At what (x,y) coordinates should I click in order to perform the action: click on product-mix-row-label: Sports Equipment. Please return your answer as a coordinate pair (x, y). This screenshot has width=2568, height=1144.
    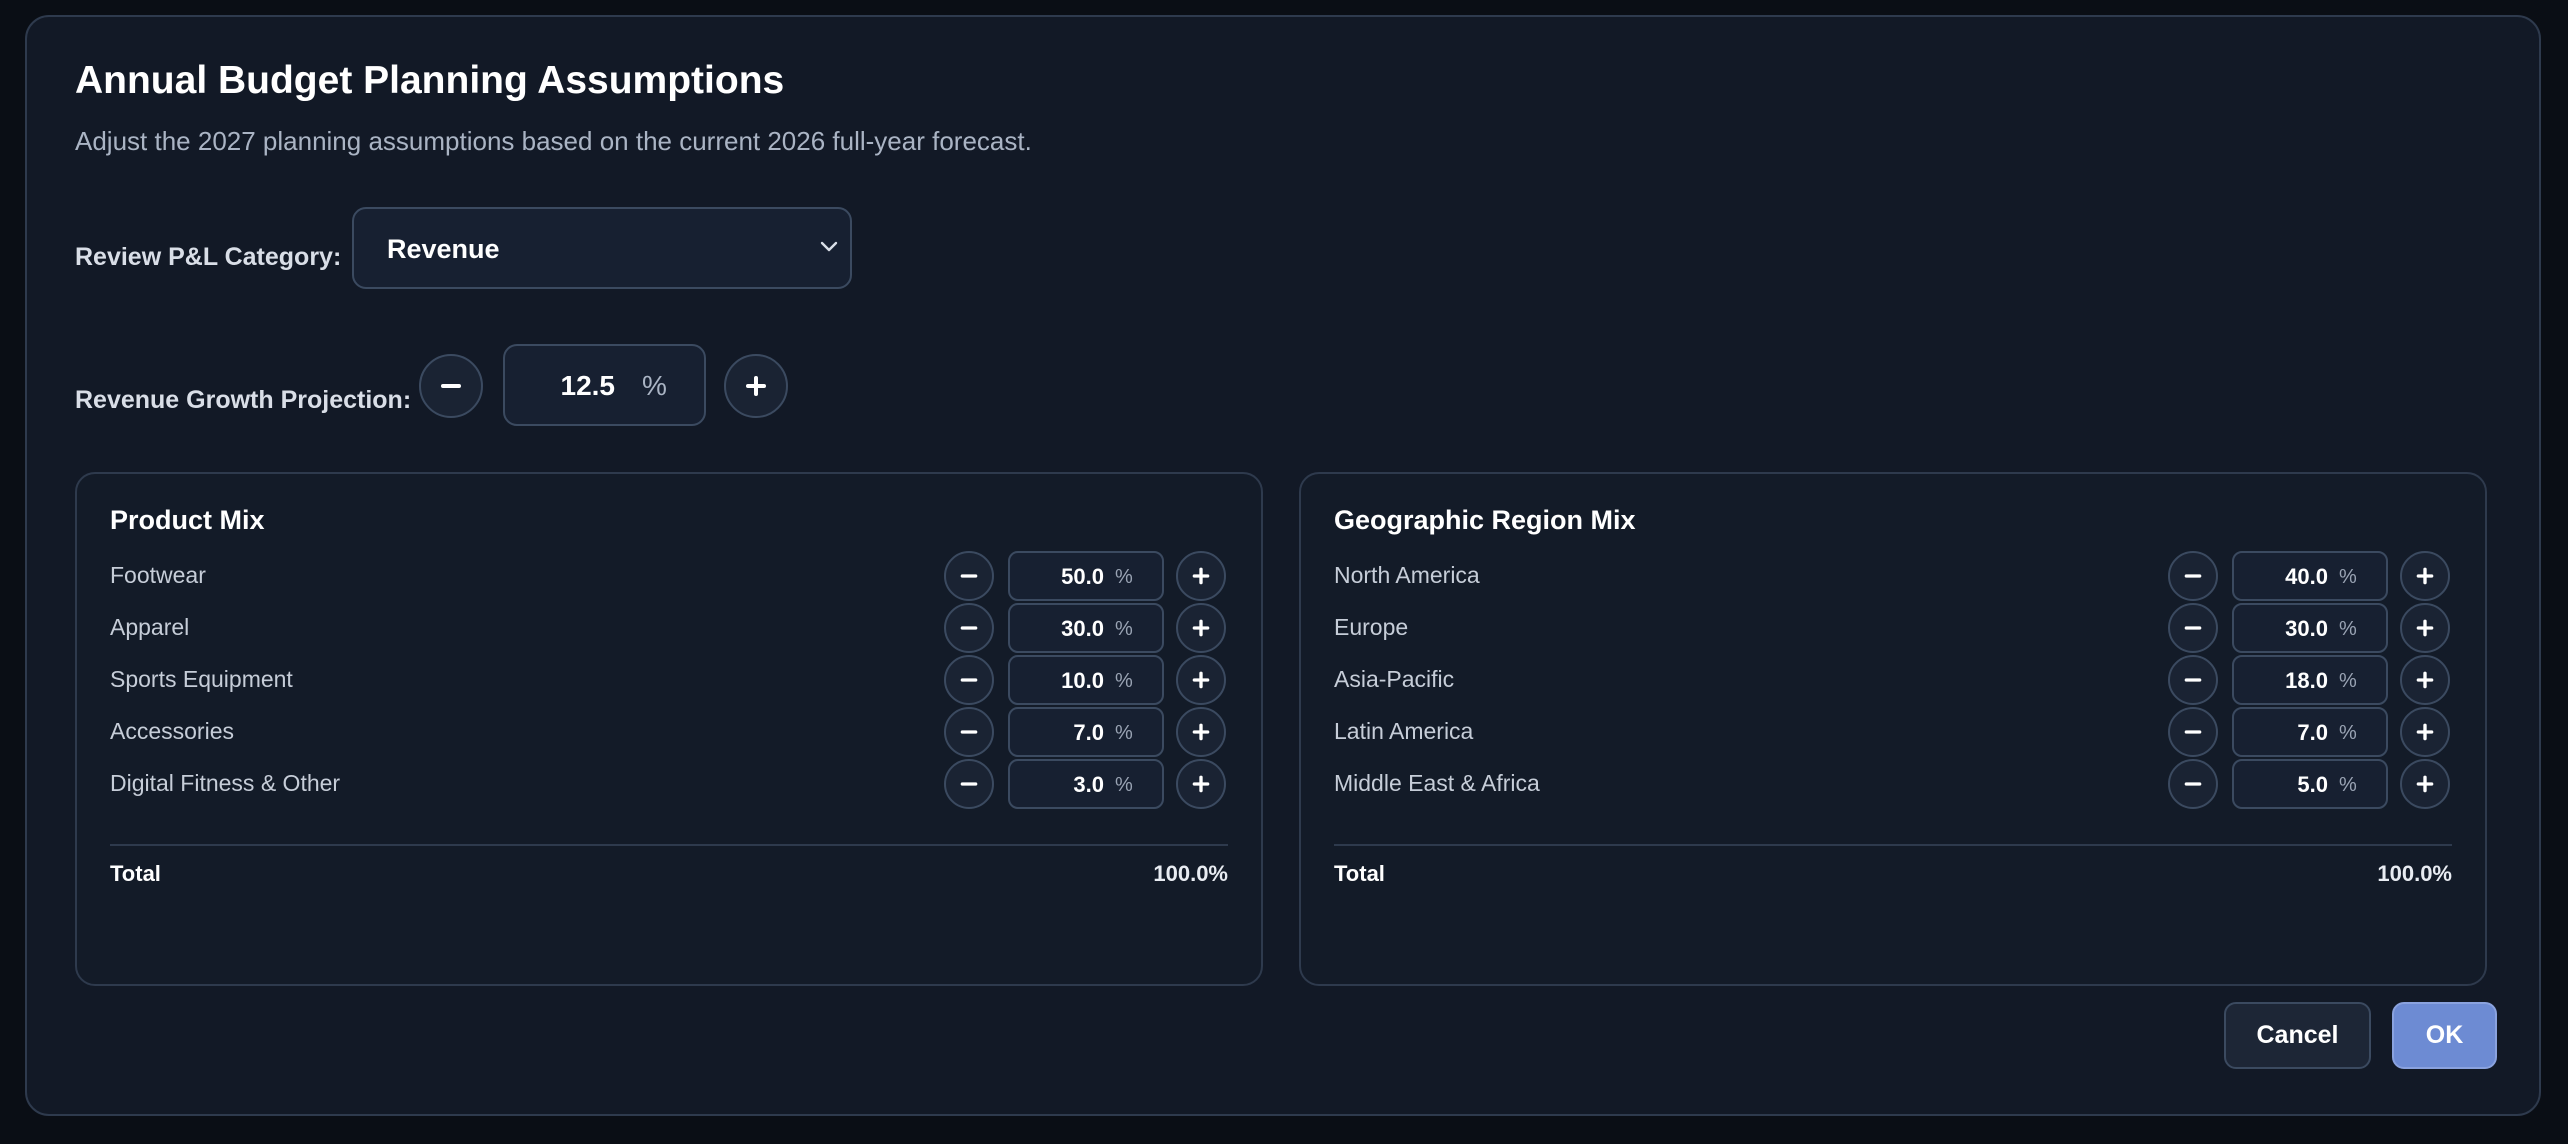
    Looking at the image, I should click on (201, 679).